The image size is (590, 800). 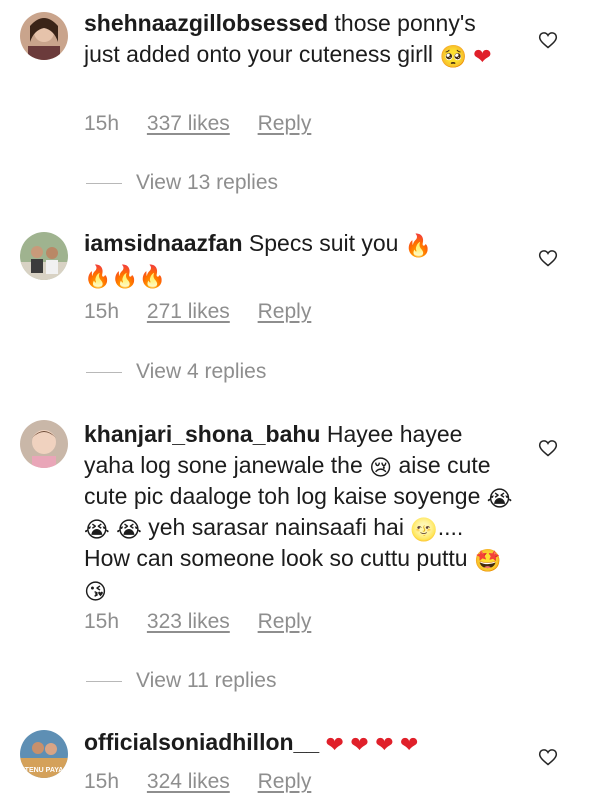 I want to click on view-replies-button: View 13 replies, so click(x=182, y=183).